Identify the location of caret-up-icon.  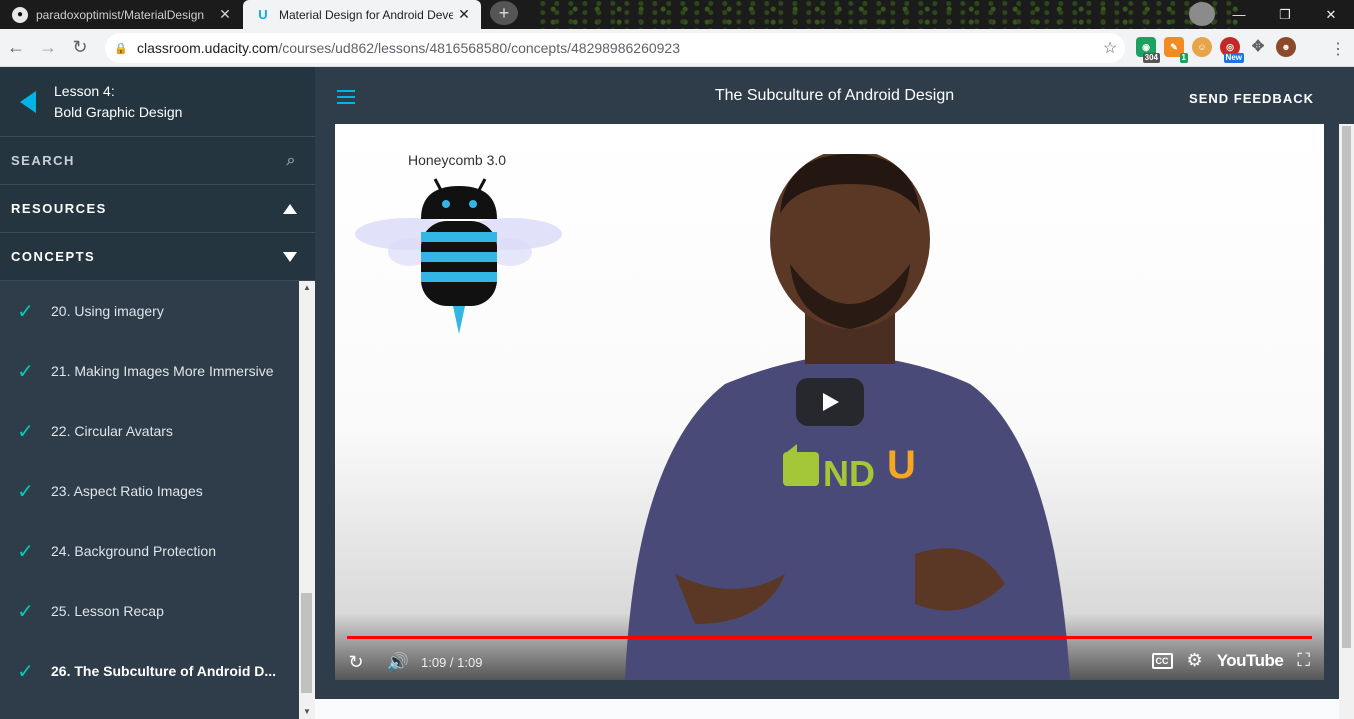
(290, 208).